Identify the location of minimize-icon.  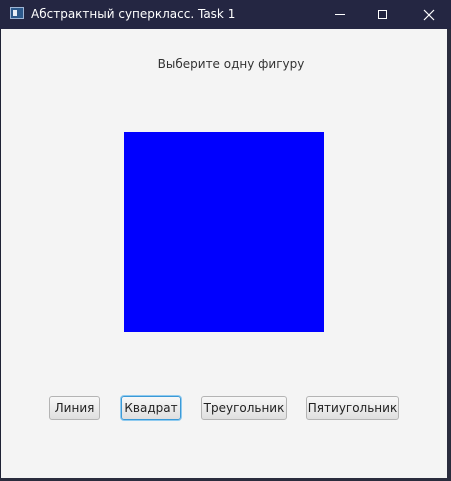
(340, 14).